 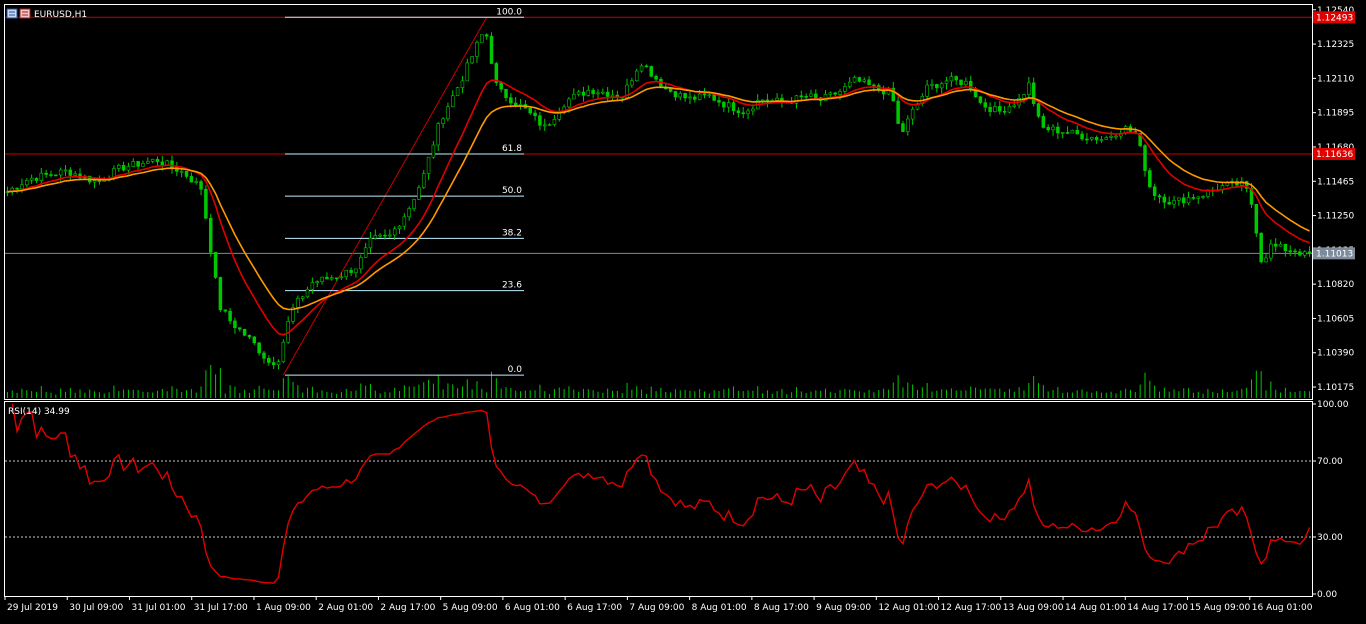 I want to click on fibonacci-level-label: 50.0, so click(x=512, y=191).